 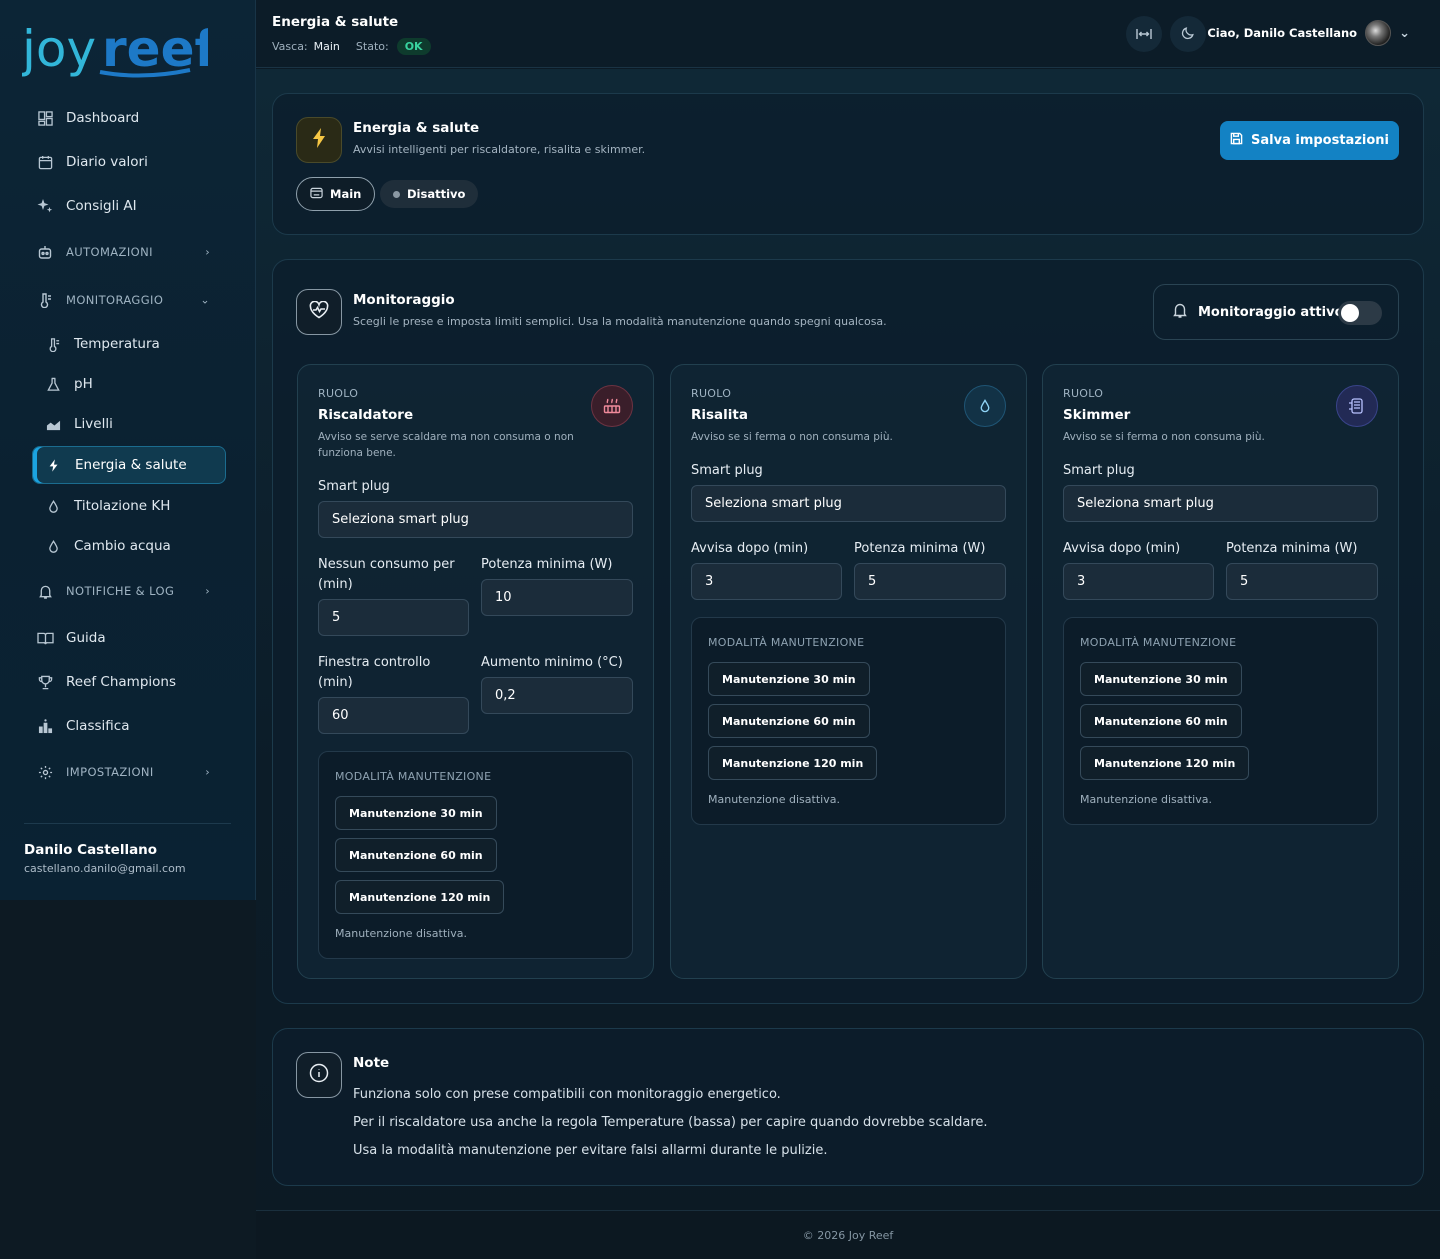 I want to click on sidebar-item-reef-champions: Reef Champions, so click(x=128, y=682).